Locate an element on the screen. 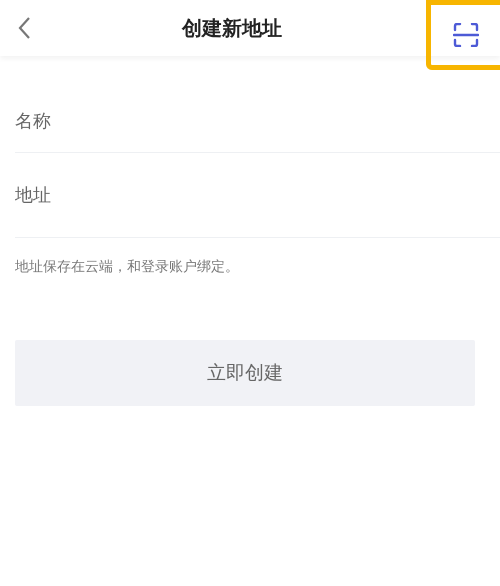 The width and height of the screenshot is (500, 586). back-icon is located at coordinates (24, 28).